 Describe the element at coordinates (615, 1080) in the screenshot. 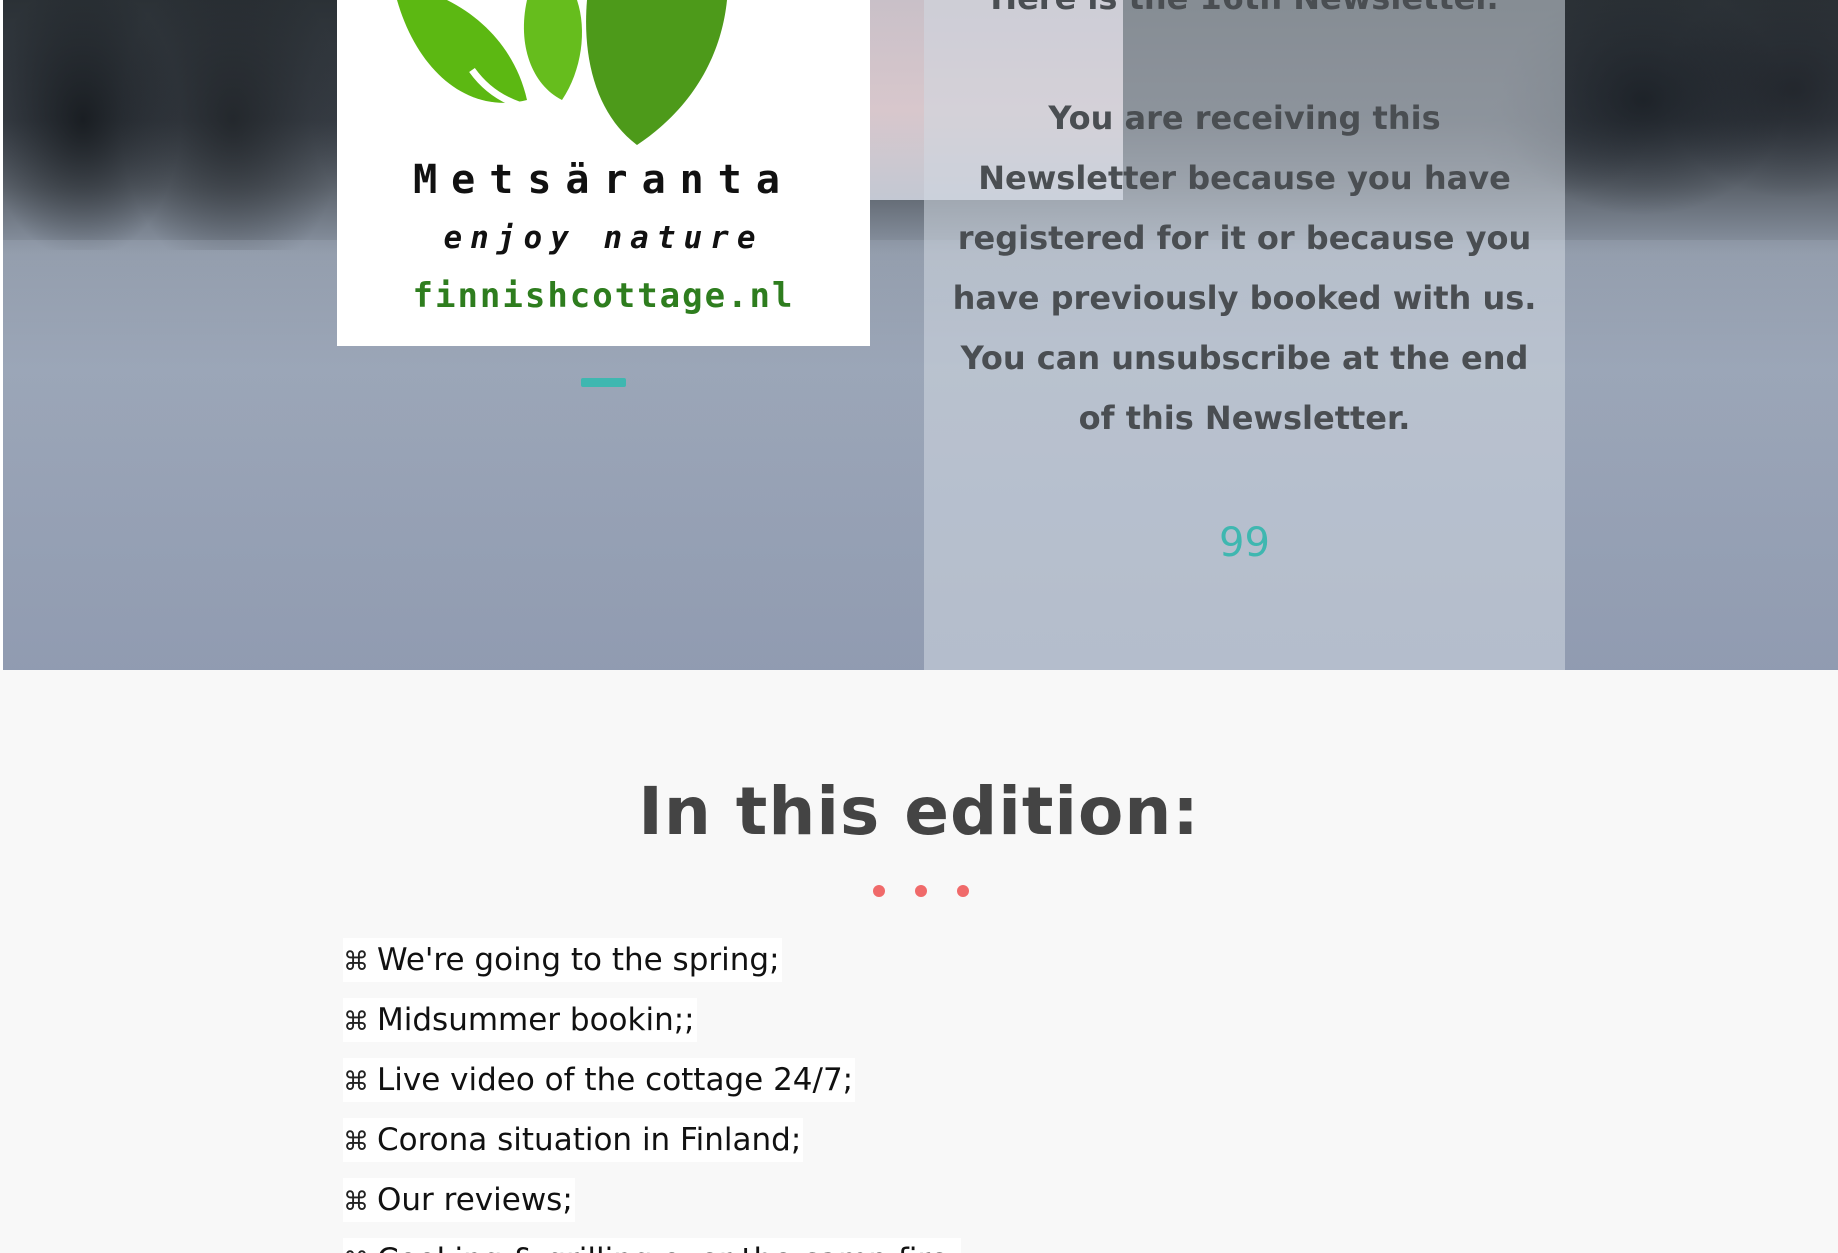

I see `list-item-label: Live video of the cottage 24/7;` at that location.